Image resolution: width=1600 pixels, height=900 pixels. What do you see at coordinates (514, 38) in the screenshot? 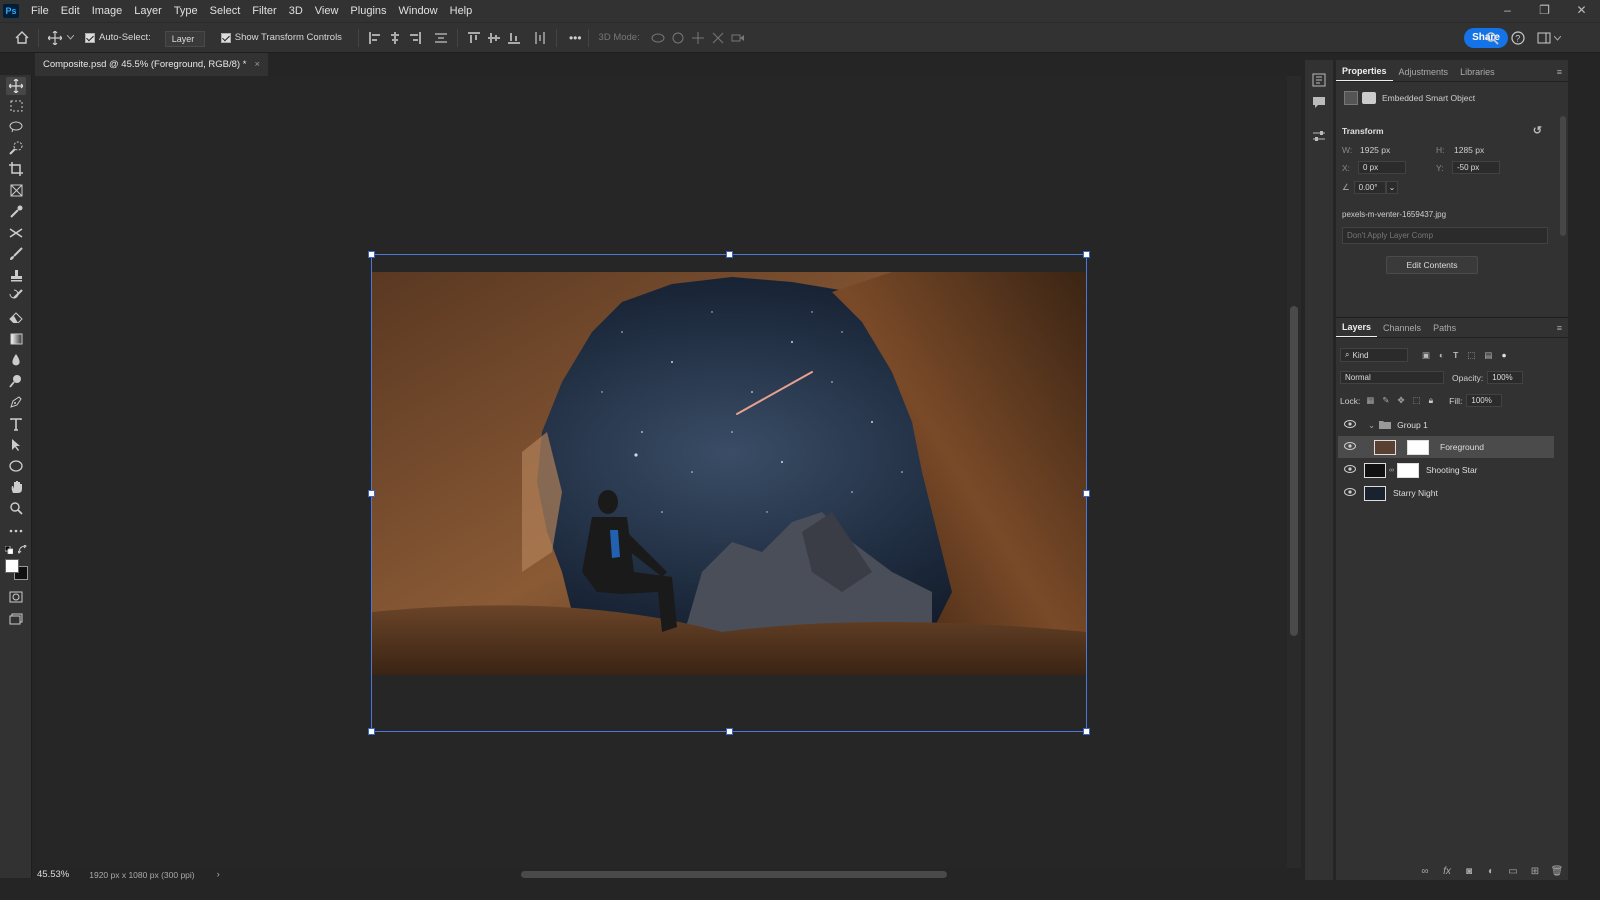
I see `align-bottom-icon` at bounding box center [514, 38].